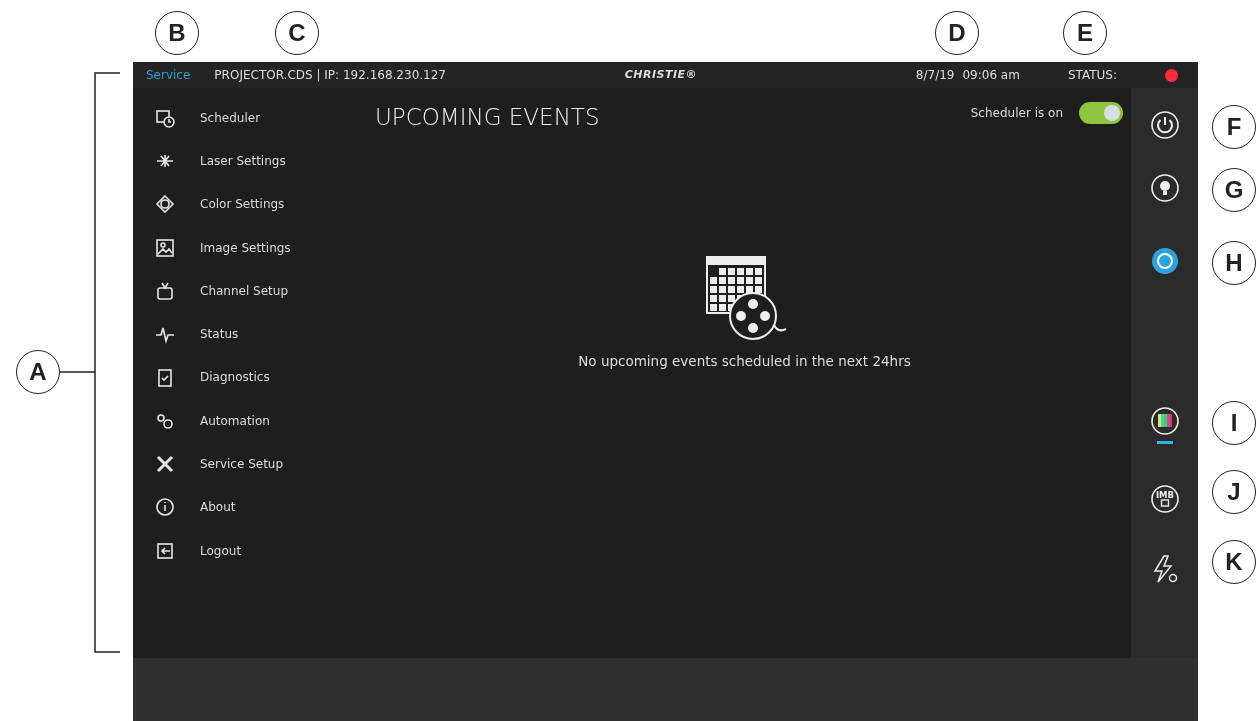  Describe the element at coordinates (1234, 127) in the screenshot. I see `callout-label: F` at that location.